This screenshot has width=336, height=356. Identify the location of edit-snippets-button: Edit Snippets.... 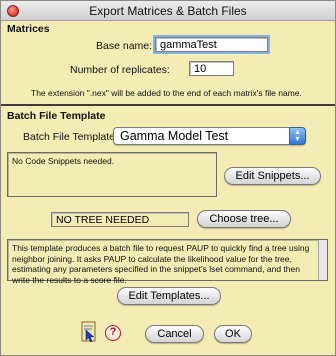
(272, 176).